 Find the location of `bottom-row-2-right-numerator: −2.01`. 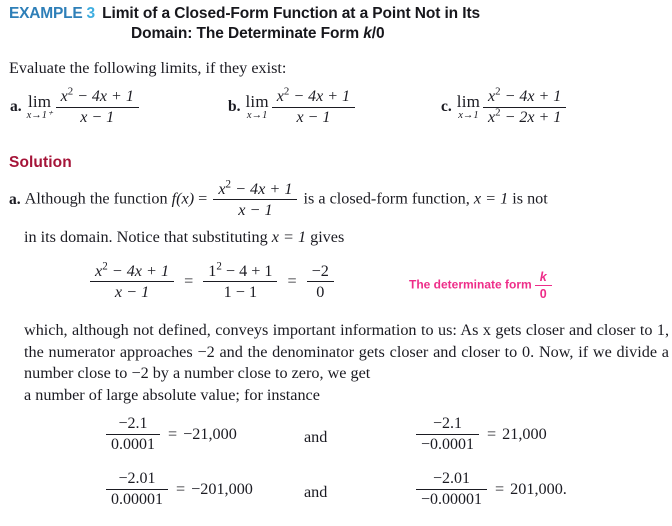

bottom-row-2-right-numerator: −2.01 is located at coordinates (452, 478).